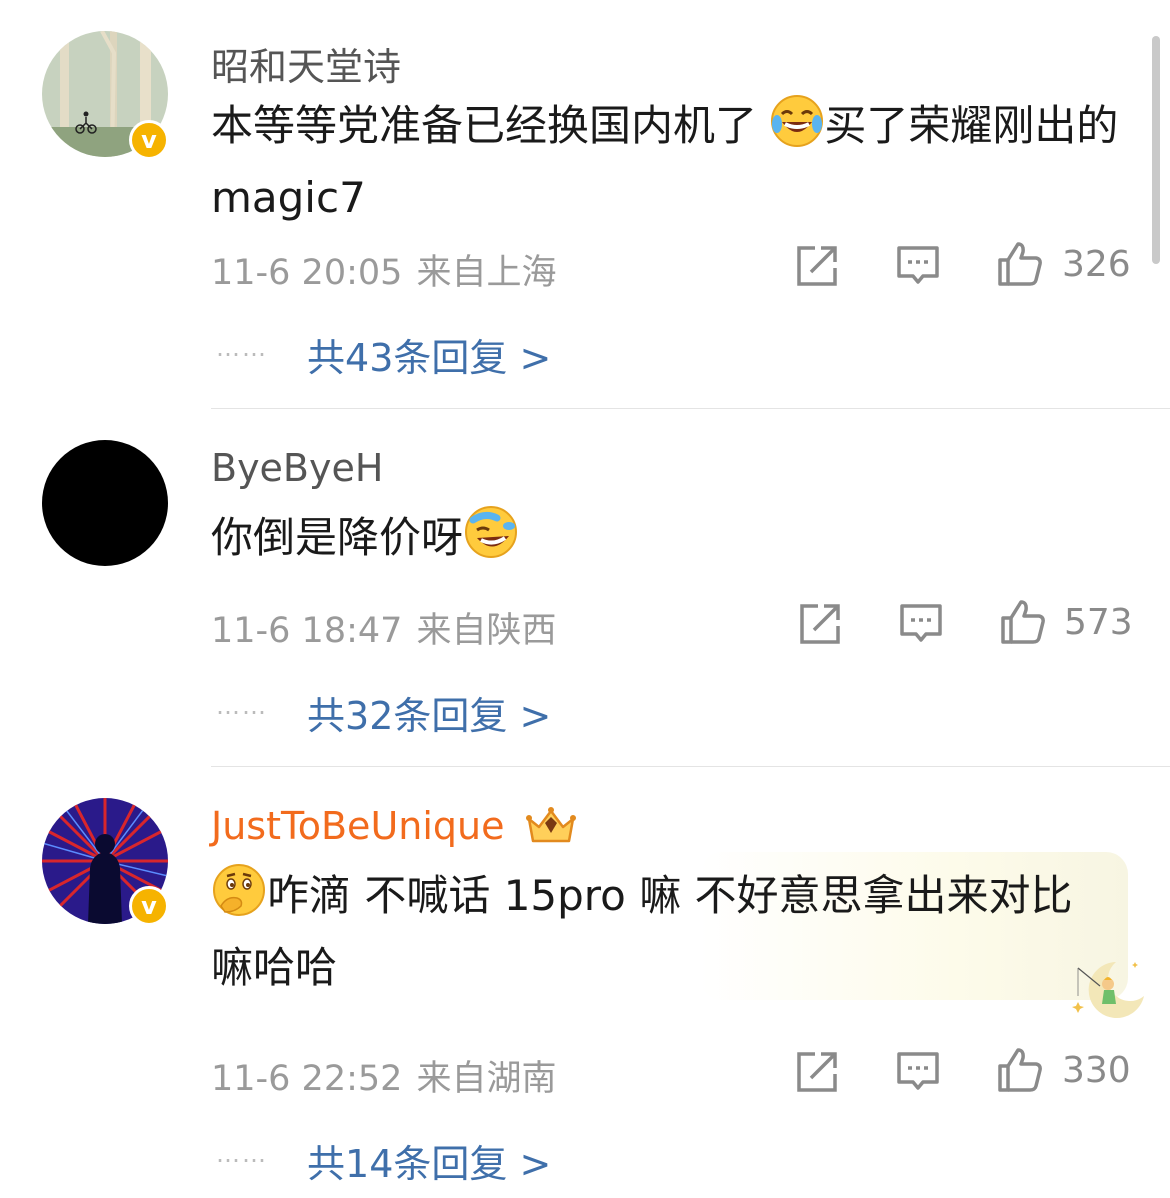  I want to click on laughing-tears-emoji-icon, so click(797, 130).